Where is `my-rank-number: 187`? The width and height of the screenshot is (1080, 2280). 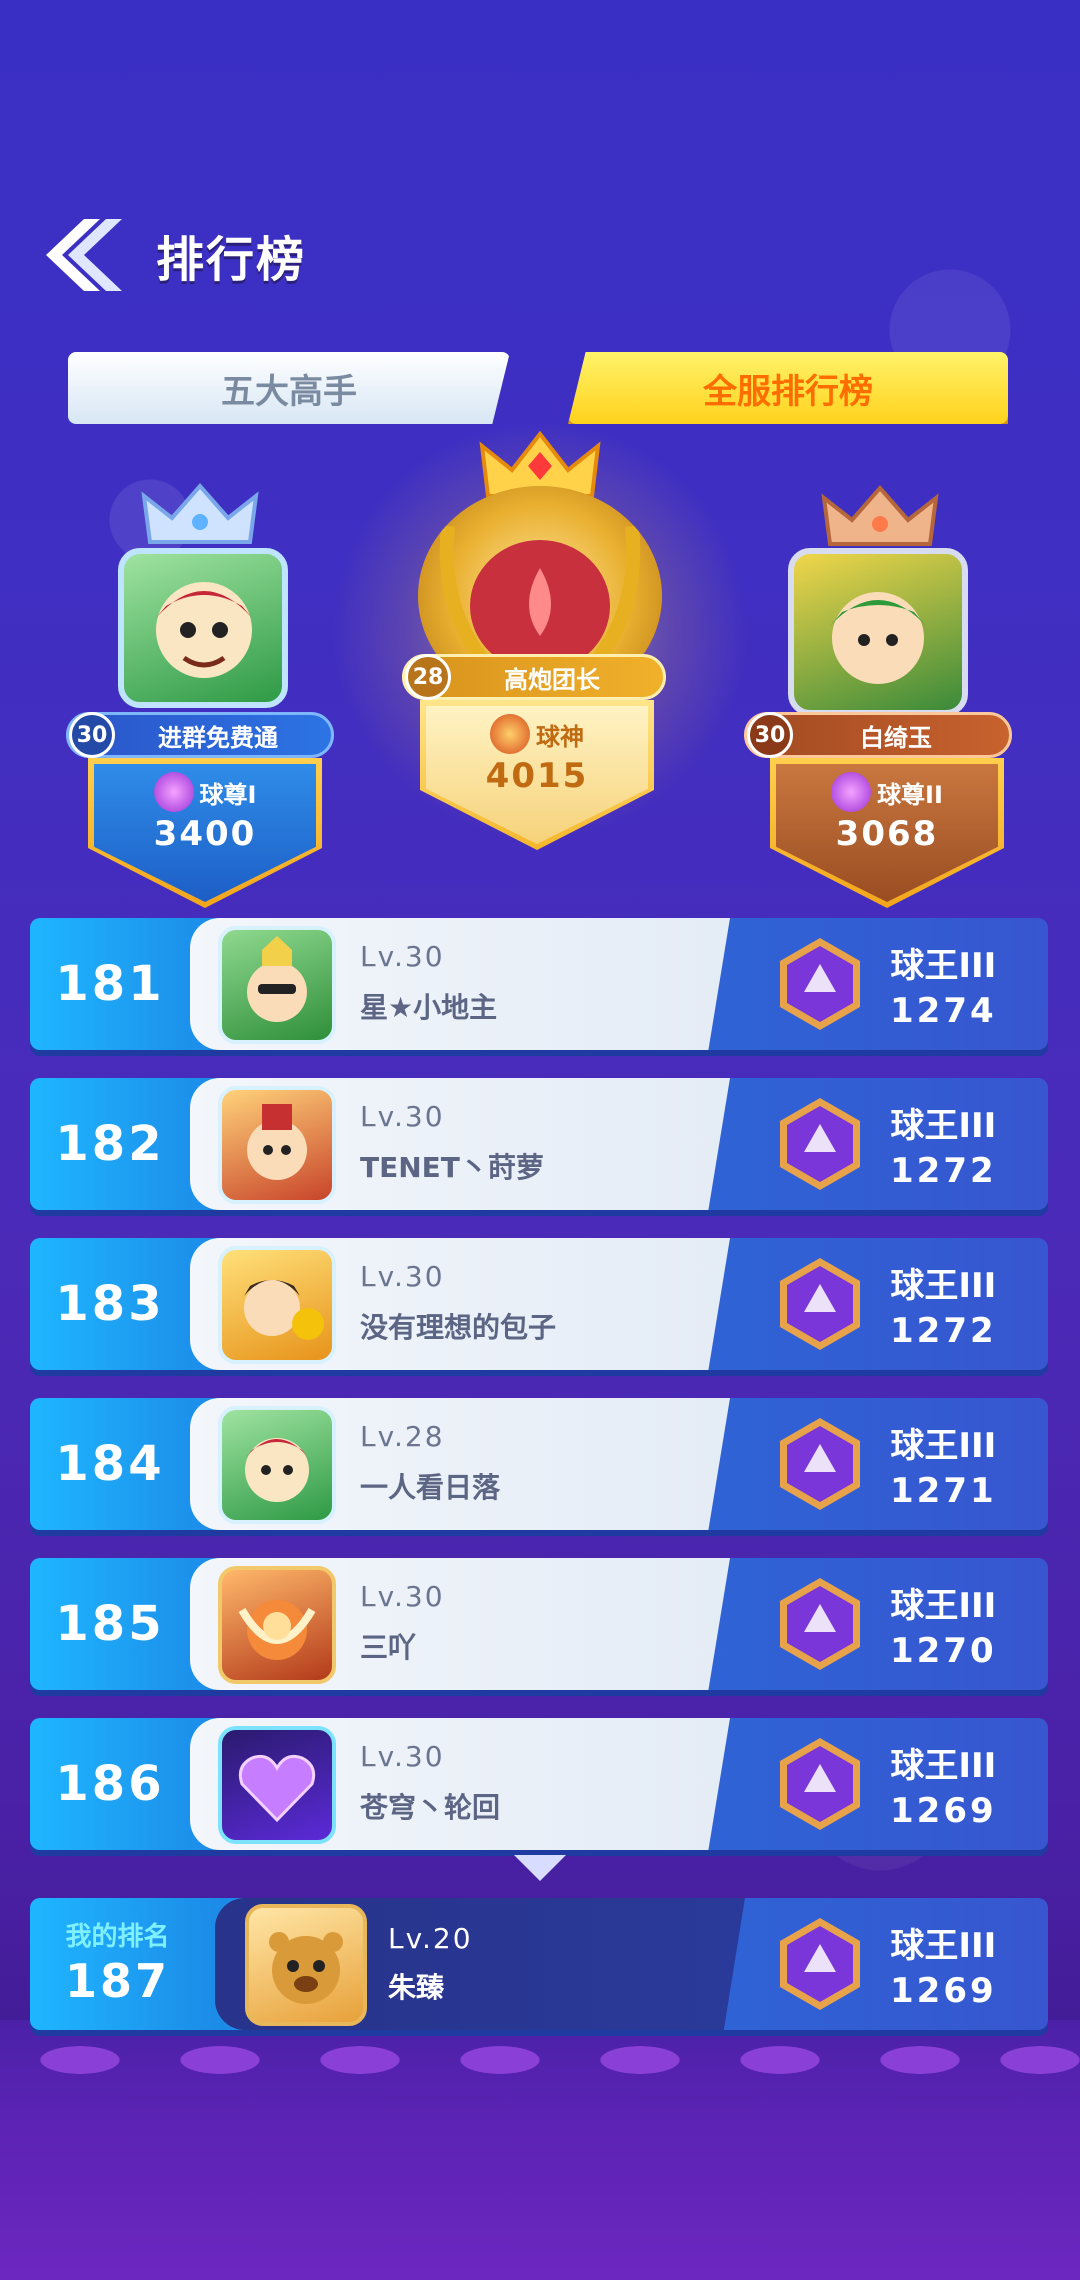 my-rank-number: 187 is located at coordinates (117, 1981).